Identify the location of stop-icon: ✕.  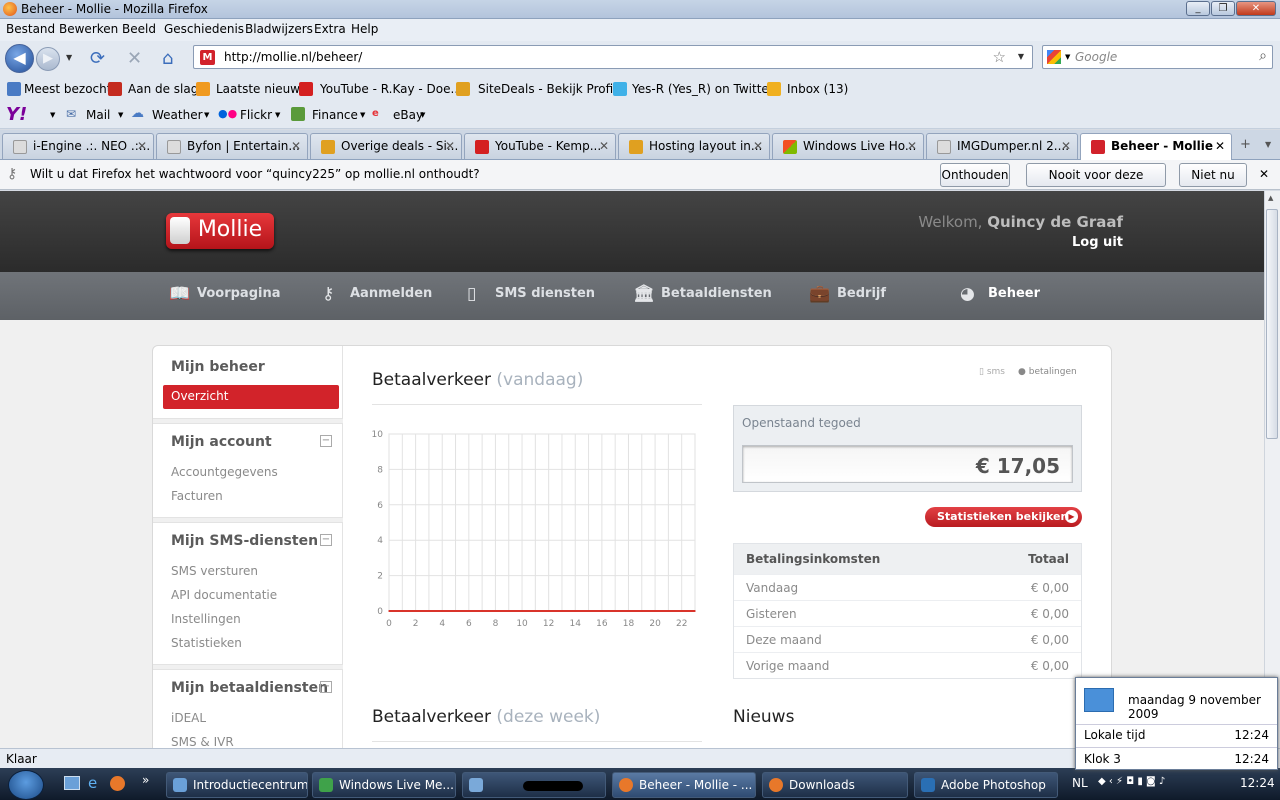
(134, 59).